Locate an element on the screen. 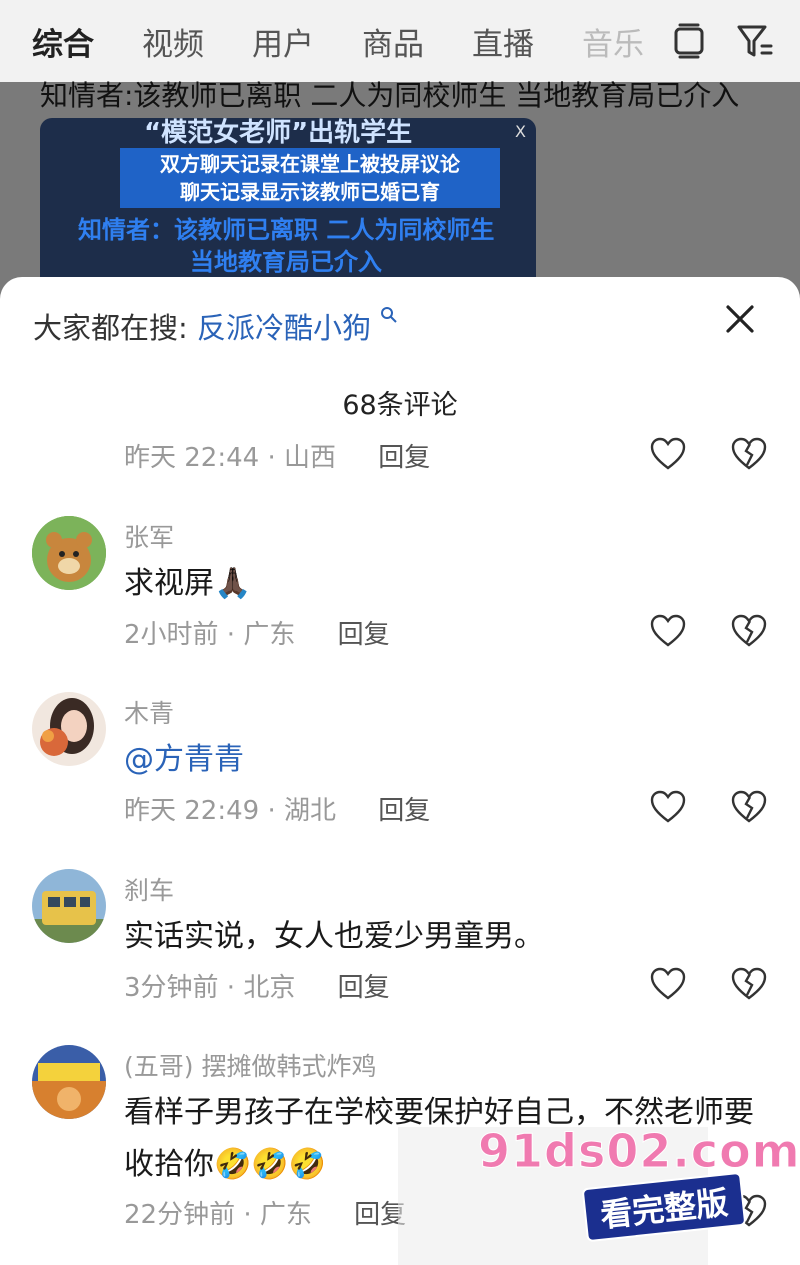 The height and width of the screenshot is (1265, 800). tab-all: 综合 is located at coordinates (63, 41).